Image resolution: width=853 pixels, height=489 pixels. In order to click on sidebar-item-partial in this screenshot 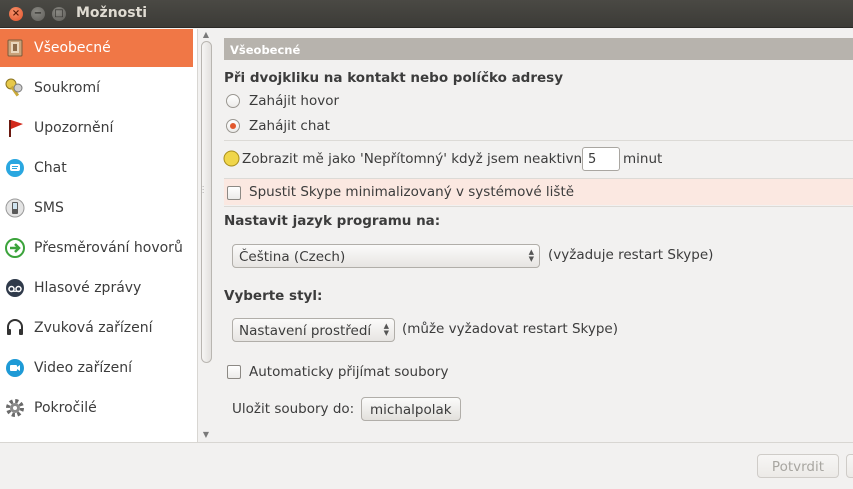, I will do `click(96, 435)`.